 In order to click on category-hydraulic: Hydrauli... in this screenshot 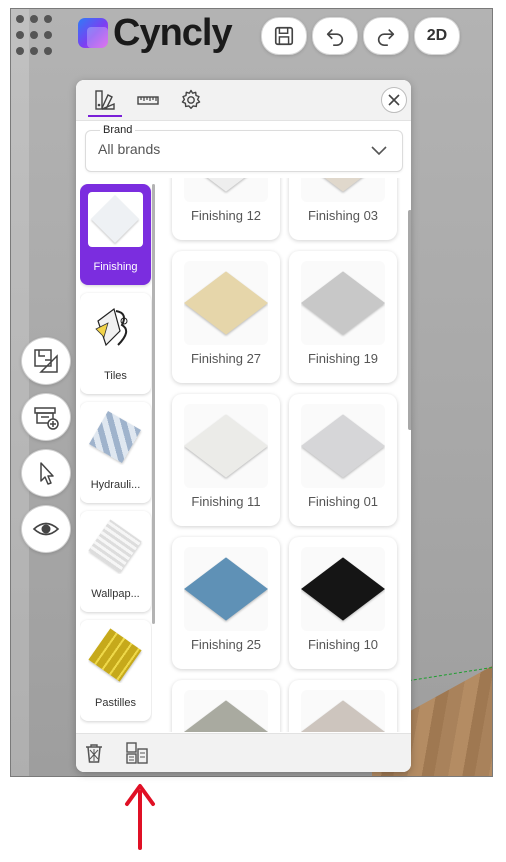, I will do `click(115, 452)`.